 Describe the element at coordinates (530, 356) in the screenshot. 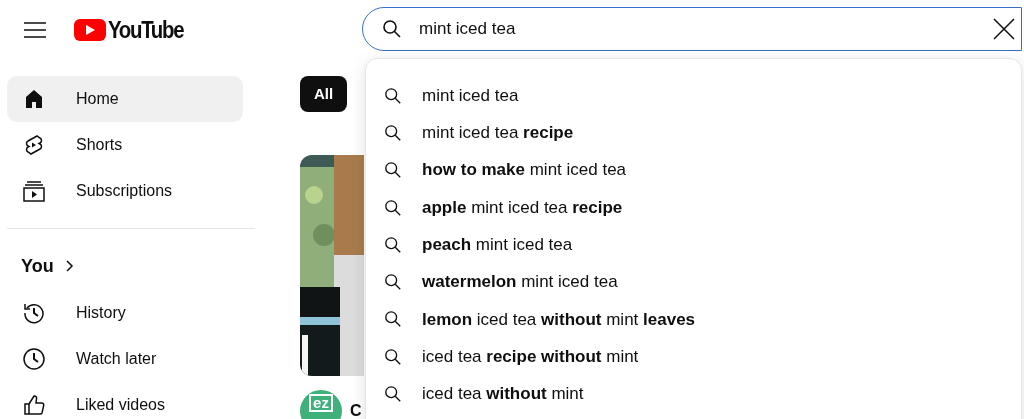

I see `search-suggestion: iced tea recipe without mint` at that location.